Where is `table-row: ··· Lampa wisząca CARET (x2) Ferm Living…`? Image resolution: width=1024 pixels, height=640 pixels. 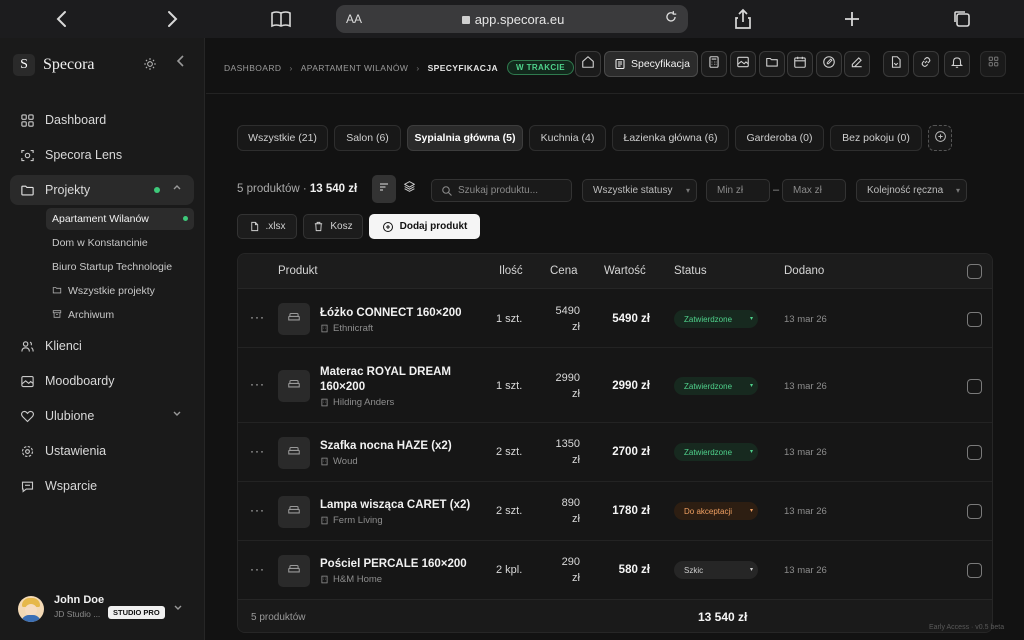 table-row: ··· Lampa wisząca CARET (x2) Ferm Living… is located at coordinates (615, 512).